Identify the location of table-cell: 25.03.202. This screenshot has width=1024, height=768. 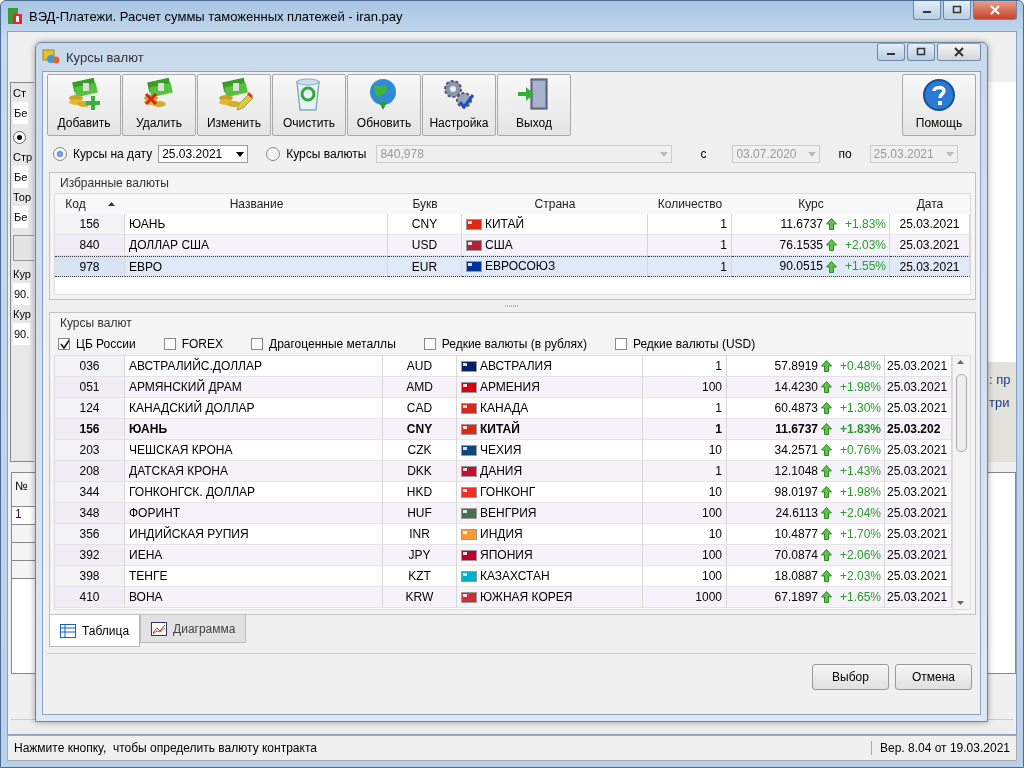
(918, 429).